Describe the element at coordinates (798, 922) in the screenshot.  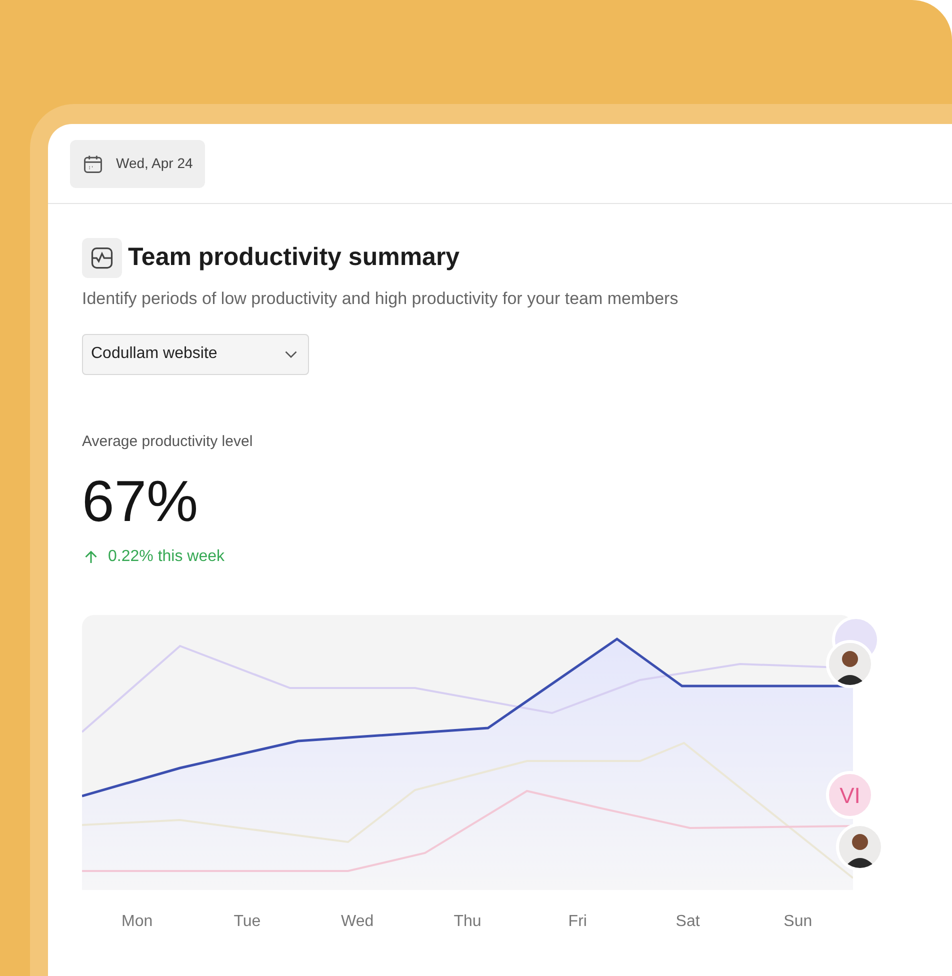
I see `day-label: Sun` at that location.